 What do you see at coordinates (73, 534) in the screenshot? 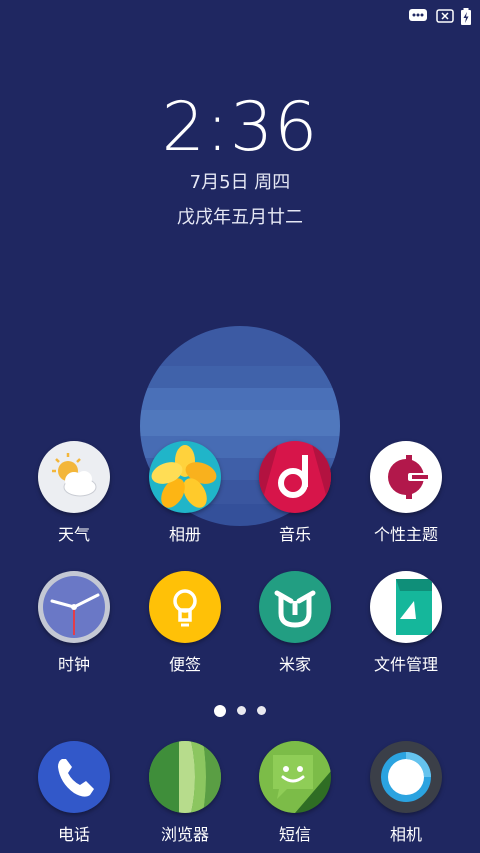
I see `app-label: 天气` at bounding box center [73, 534].